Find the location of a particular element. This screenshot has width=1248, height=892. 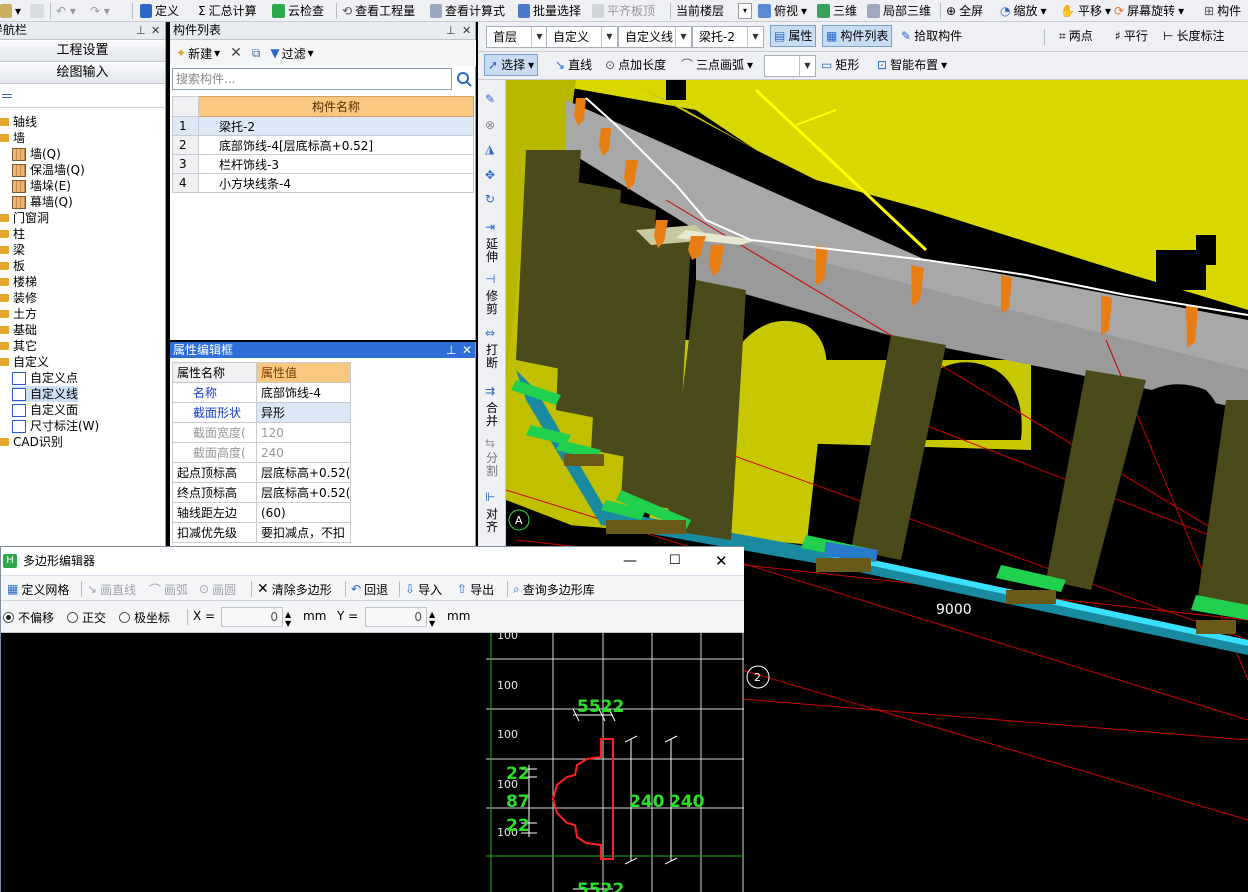

tree-item: CAD识别 is located at coordinates (31, 442).